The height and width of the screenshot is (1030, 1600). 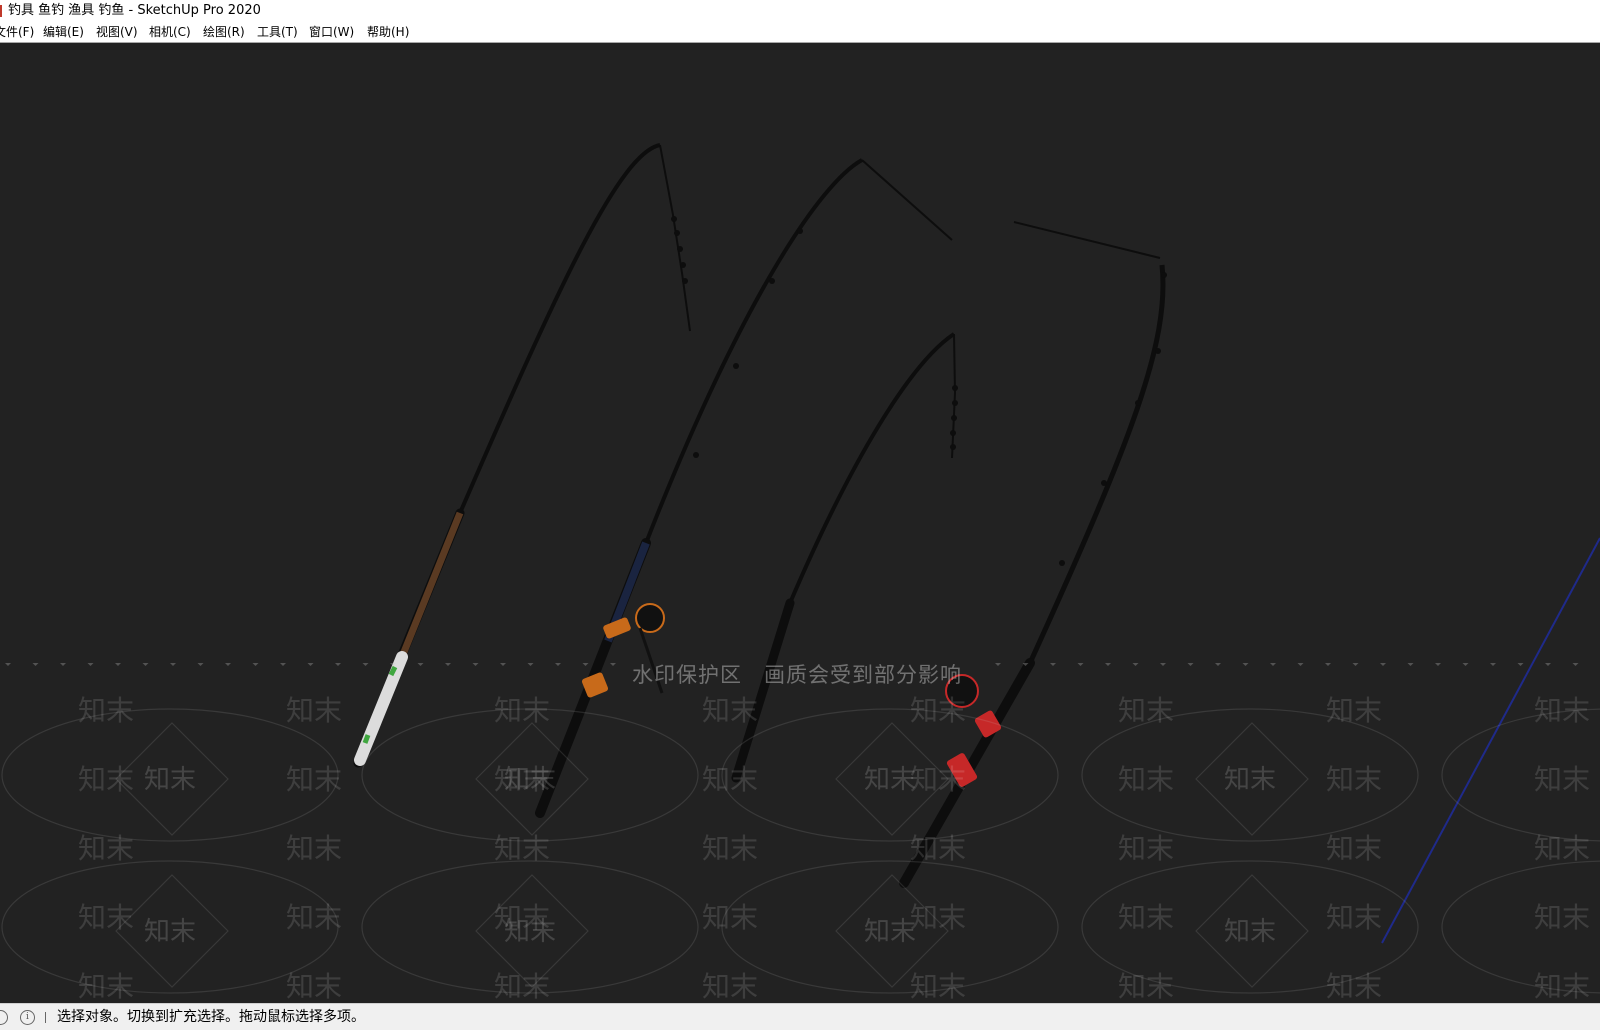 What do you see at coordinates (224, 32) in the screenshot?
I see `menu-draw: 绘图(R)` at bounding box center [224, 32].